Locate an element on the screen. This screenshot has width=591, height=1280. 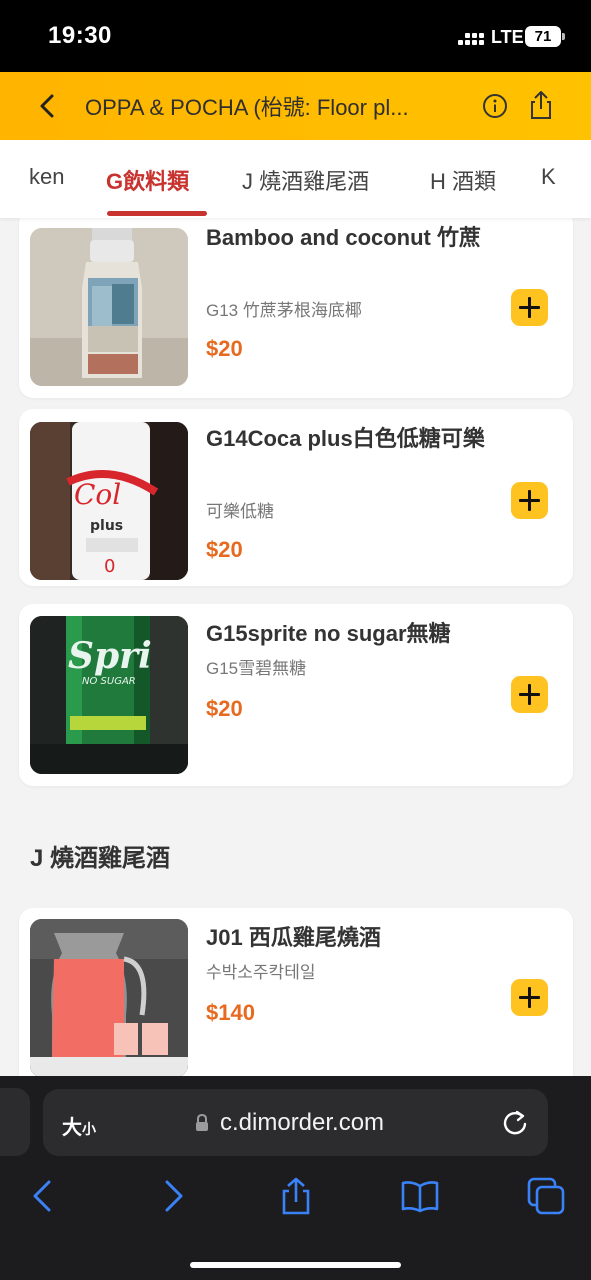
svg-text: plus is located at coordinates (106, 526).